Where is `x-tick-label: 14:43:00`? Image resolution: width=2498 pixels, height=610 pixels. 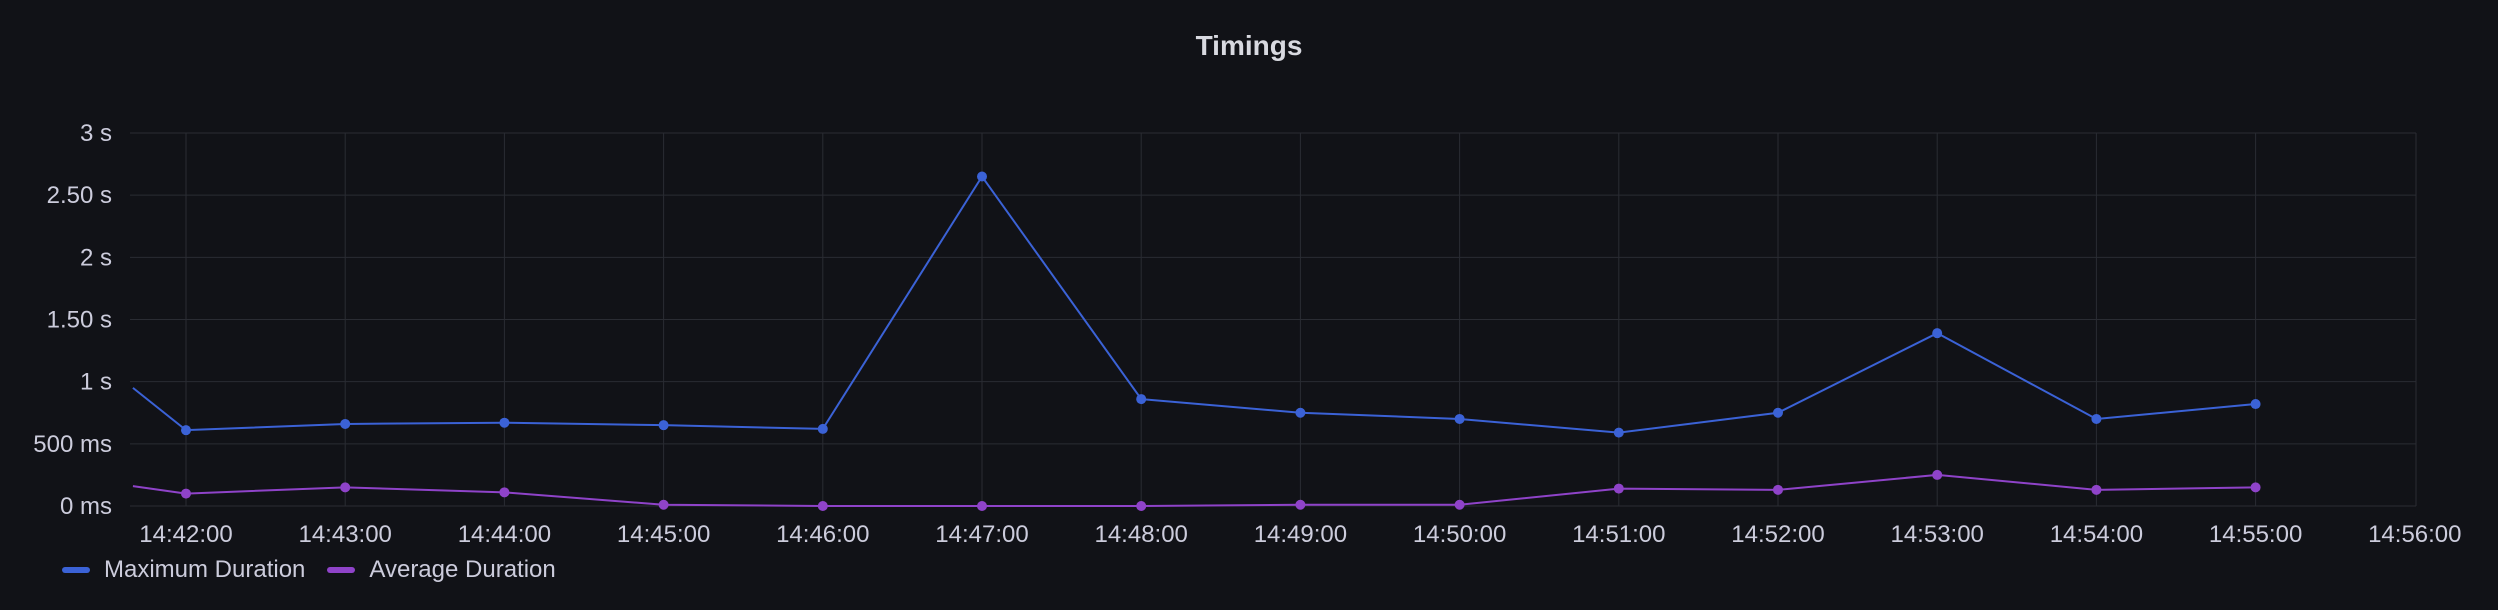
x-tick-label: 14:43:00 is located at coordinates (344, 534).